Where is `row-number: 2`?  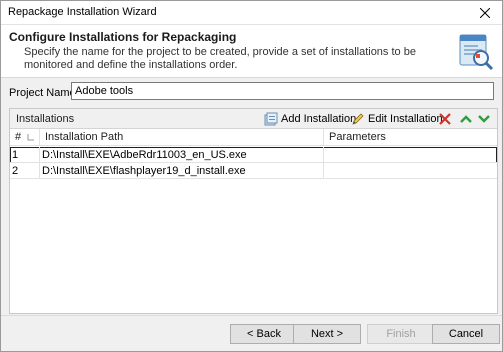
row-number: 2 is located at coordinates (25, 171).